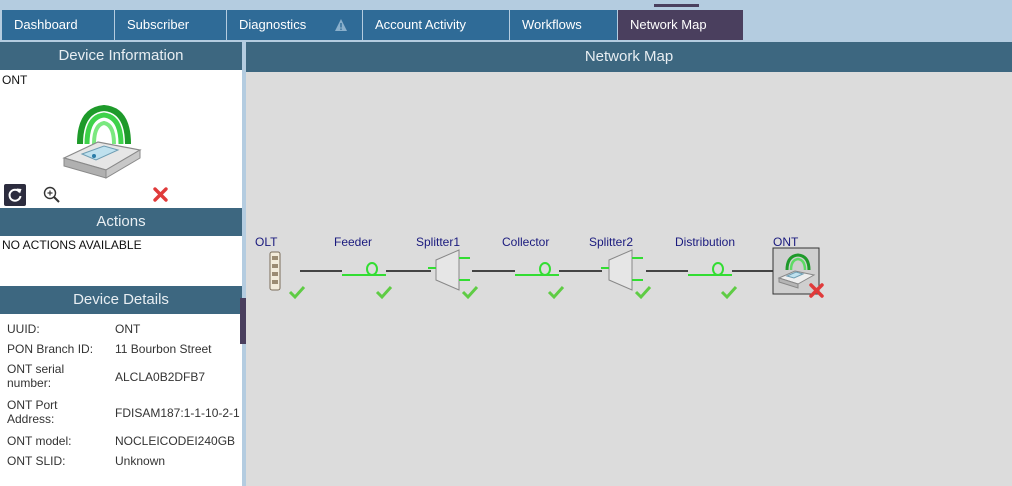  I want to click on detail-value: 11 Bourbon Street, so click(163, 349).